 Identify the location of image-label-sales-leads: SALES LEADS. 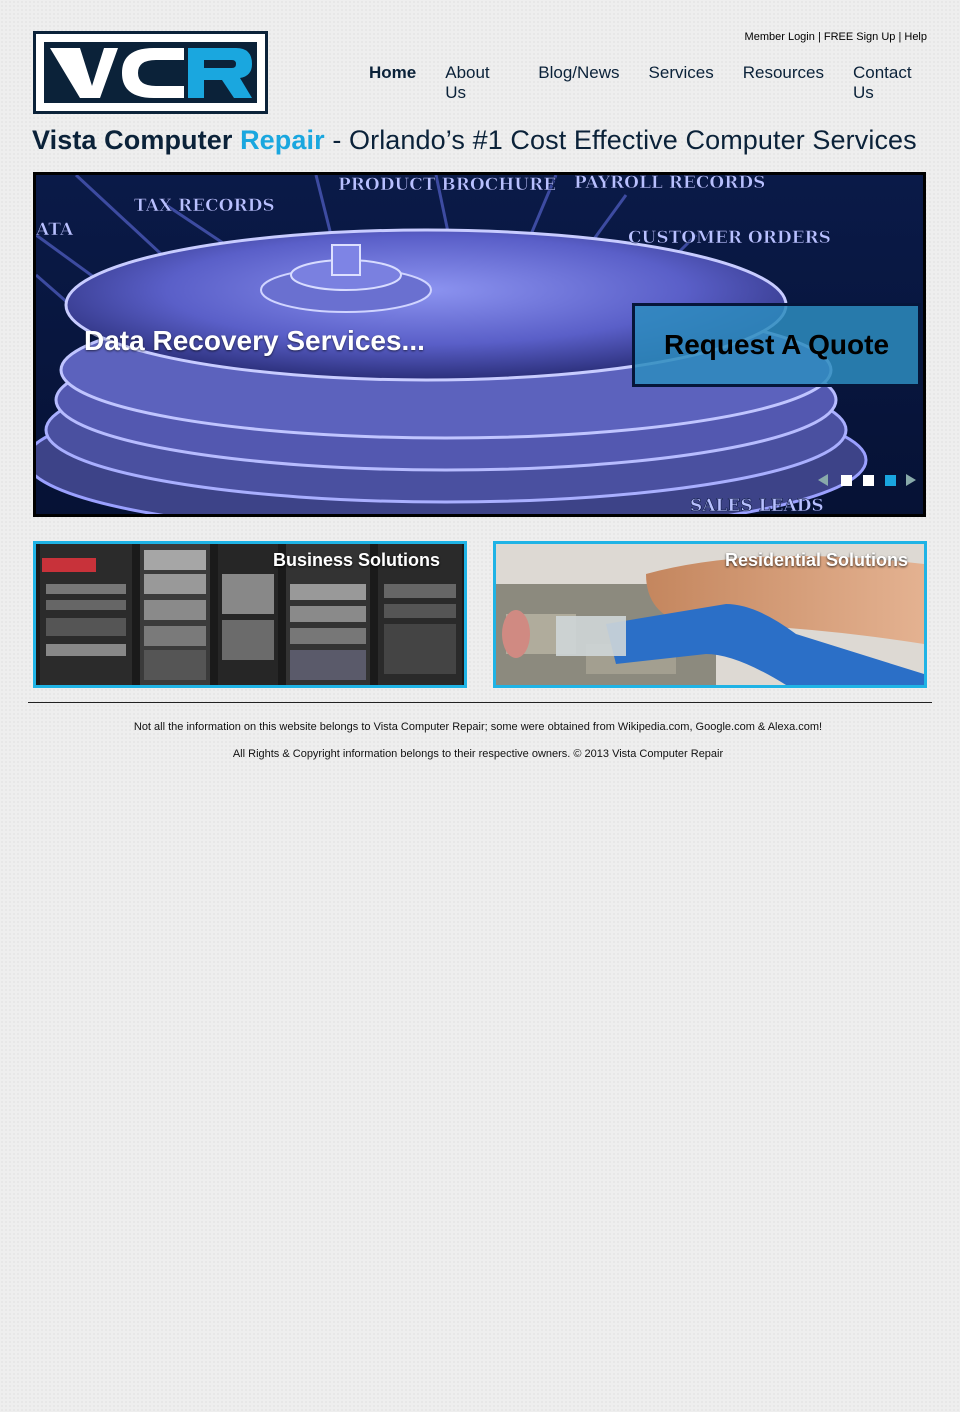
(757, 505).